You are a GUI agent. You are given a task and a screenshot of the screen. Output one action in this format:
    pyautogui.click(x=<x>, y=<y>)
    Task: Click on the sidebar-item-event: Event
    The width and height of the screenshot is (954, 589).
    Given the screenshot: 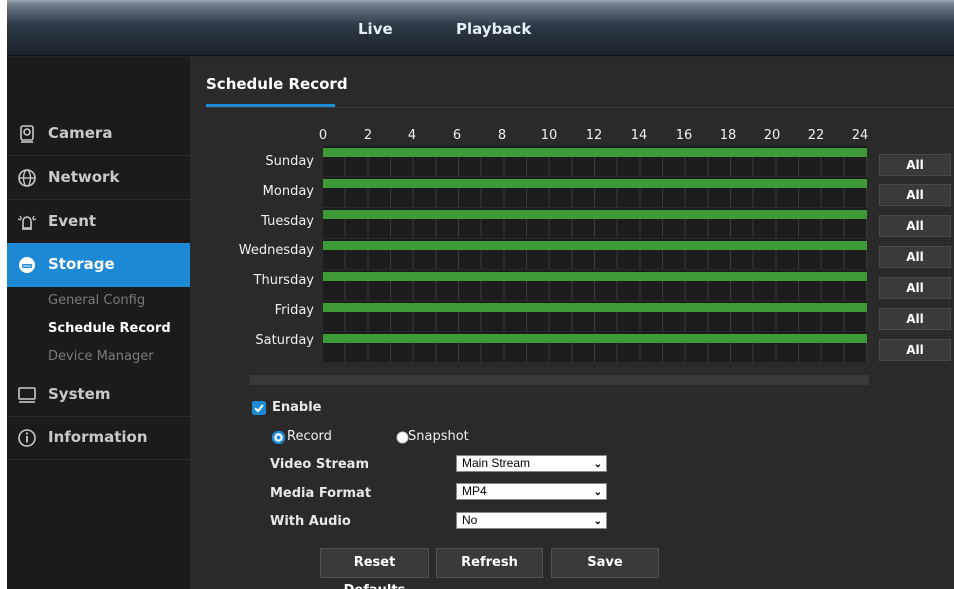 What is the action you would take?
    pyautogui.click(x=98, y=222)
    